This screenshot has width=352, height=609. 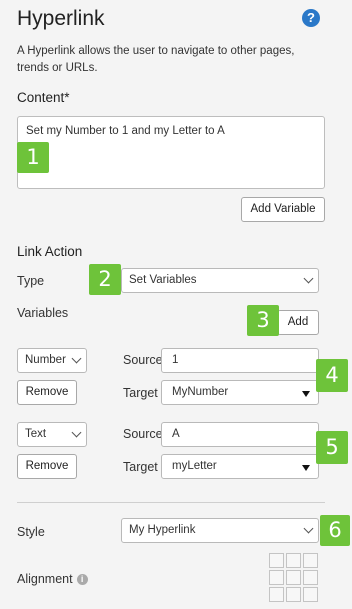 What do you see at coordinates (200, 392) in the screenshot?
I see `target-value: MyNumber` at bounding box center [200, 392].